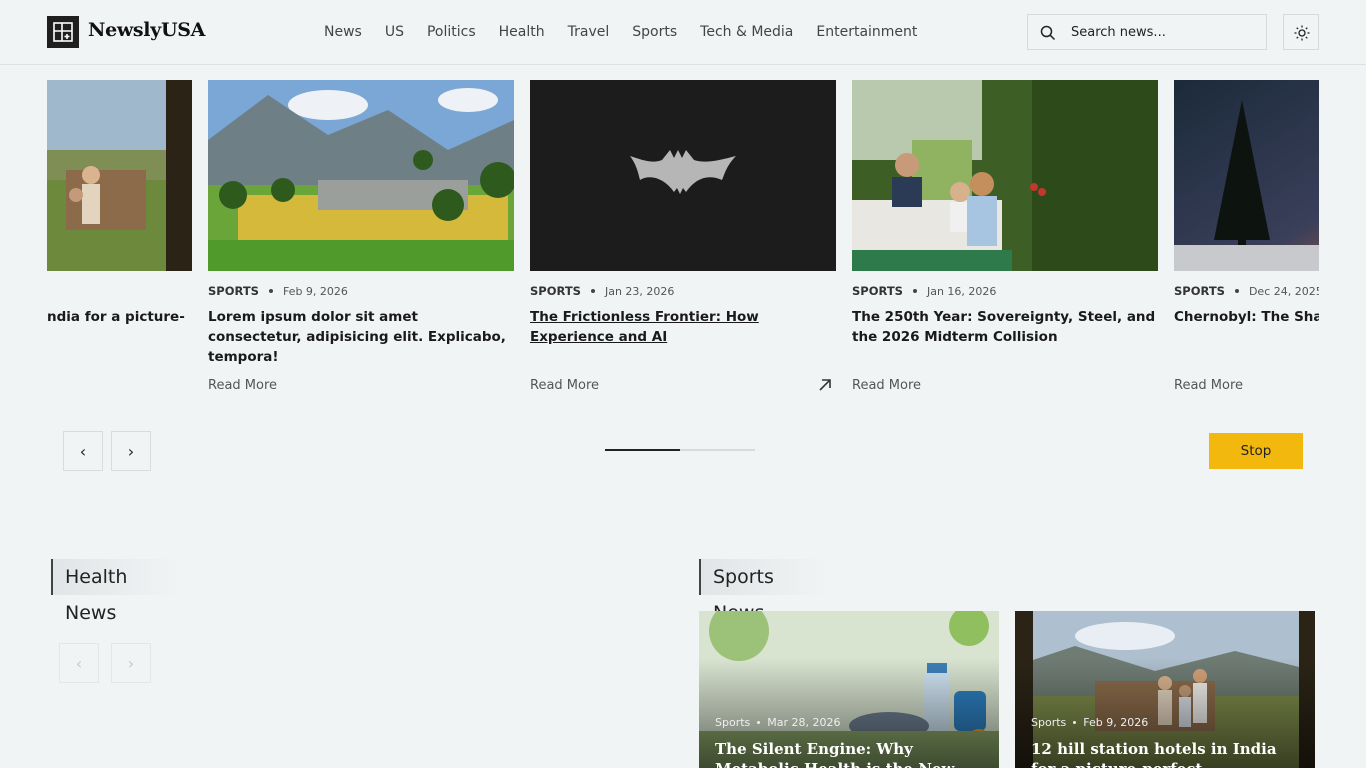  I want to click on nav-sports: Sports, so click(654, 32).